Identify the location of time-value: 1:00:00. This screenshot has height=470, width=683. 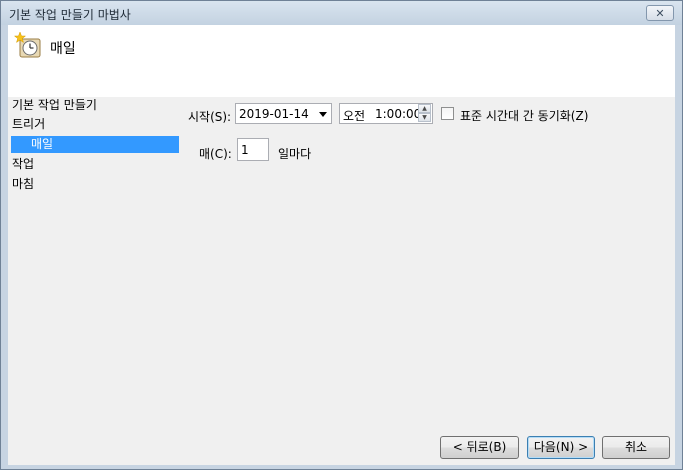
(398, 114).